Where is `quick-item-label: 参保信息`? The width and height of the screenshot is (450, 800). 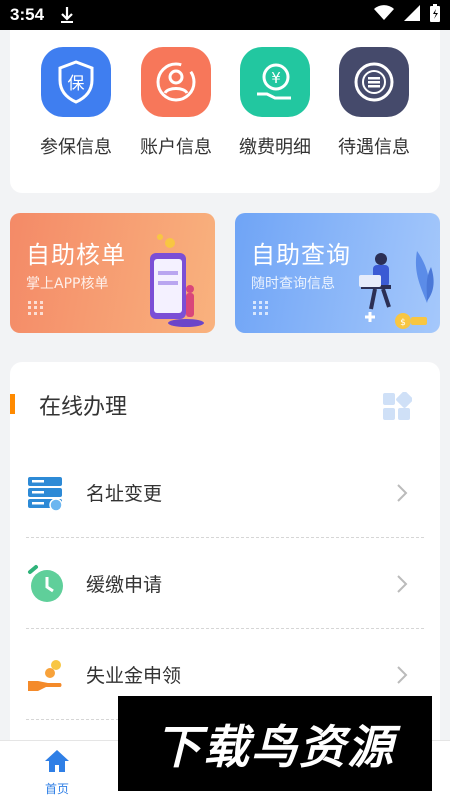
quick-item-label: 参保信息 is located at coordinates (76, 147).